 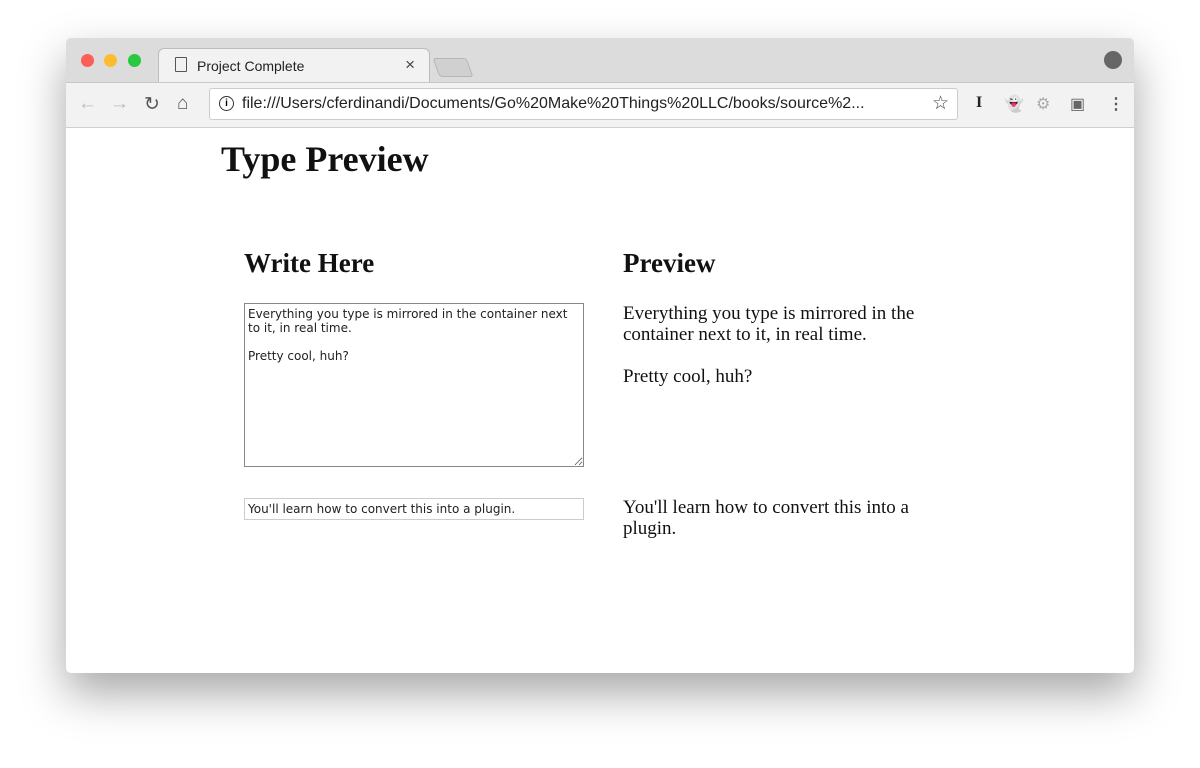 I want to click on reload-icon: ↻, so click(x=152, y=104).